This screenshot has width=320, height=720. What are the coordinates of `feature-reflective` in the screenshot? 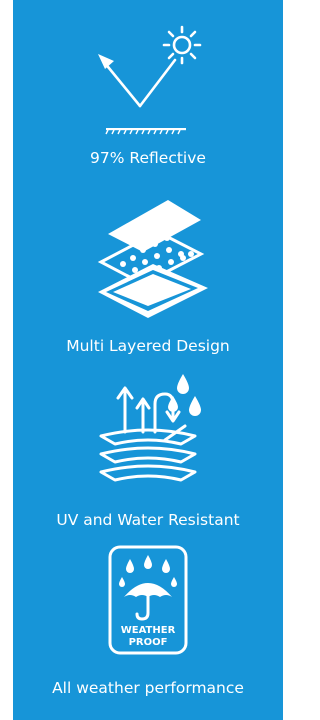 It's located at (148, 80).